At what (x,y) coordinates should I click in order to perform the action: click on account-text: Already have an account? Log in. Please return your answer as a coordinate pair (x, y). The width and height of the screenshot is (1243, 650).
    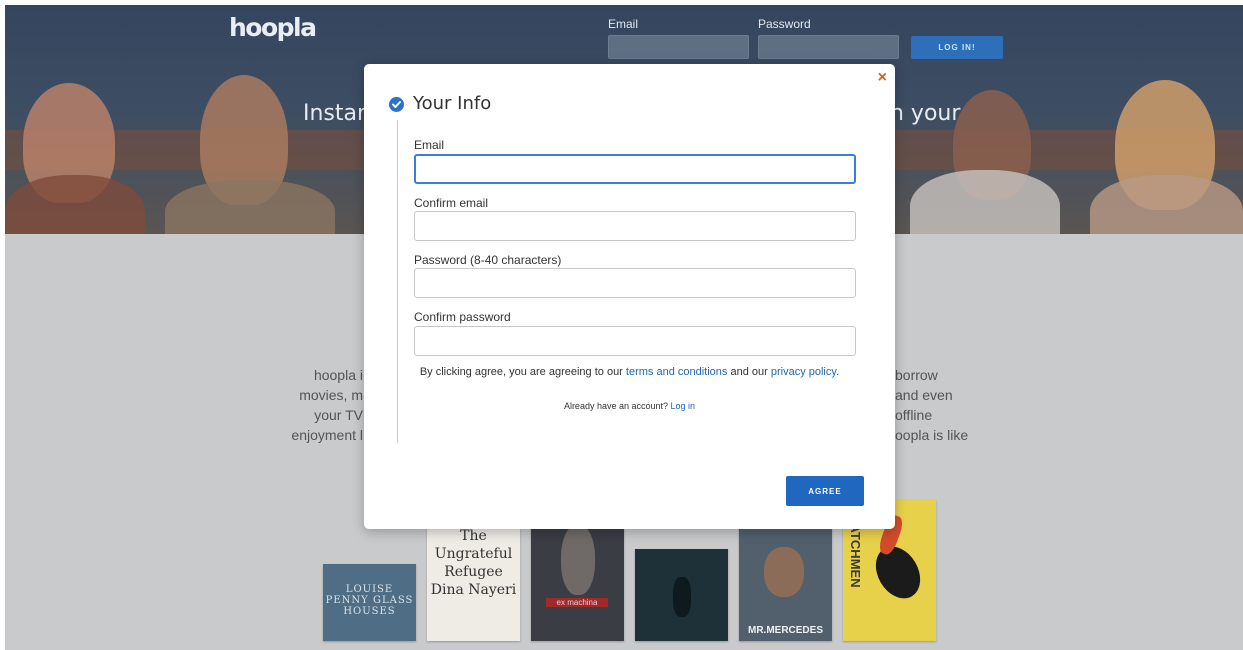
    Looking at the image, I should click on (629, 406).